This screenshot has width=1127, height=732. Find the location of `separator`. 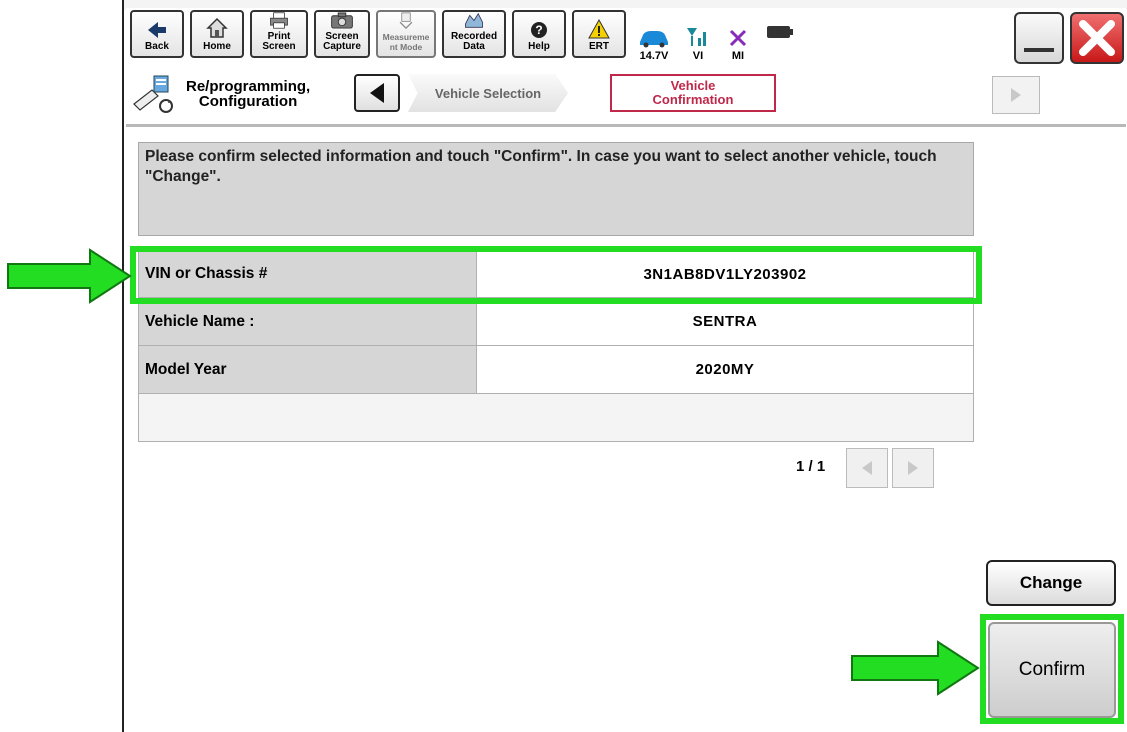

separator is located at coordinates (626, 125).